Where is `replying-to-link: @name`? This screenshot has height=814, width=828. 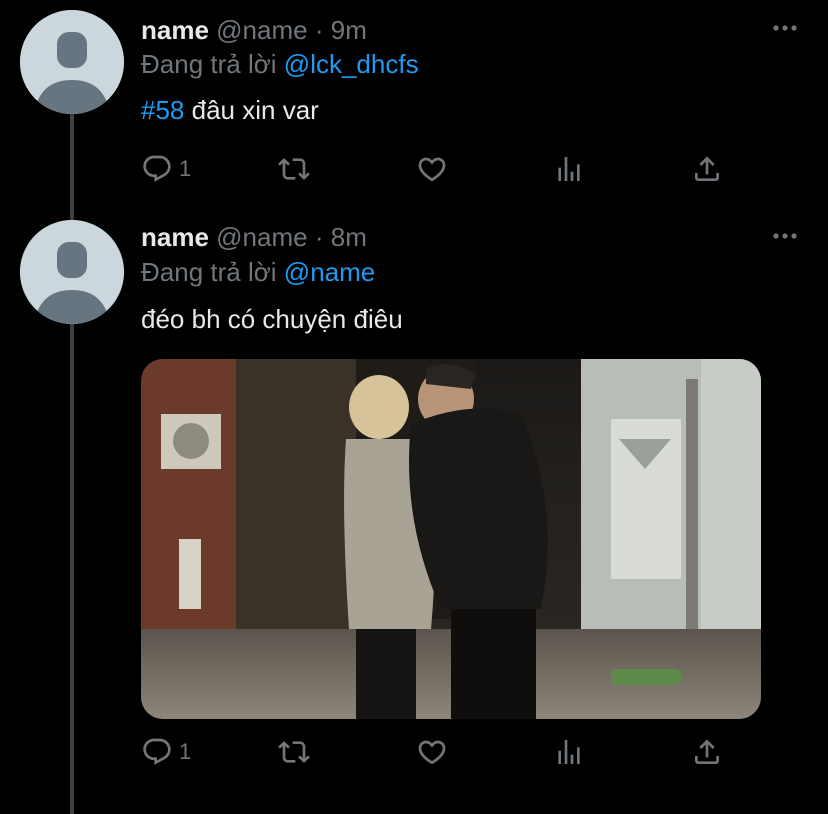 replying-to-link: @name is located at coordinates (329, 272).